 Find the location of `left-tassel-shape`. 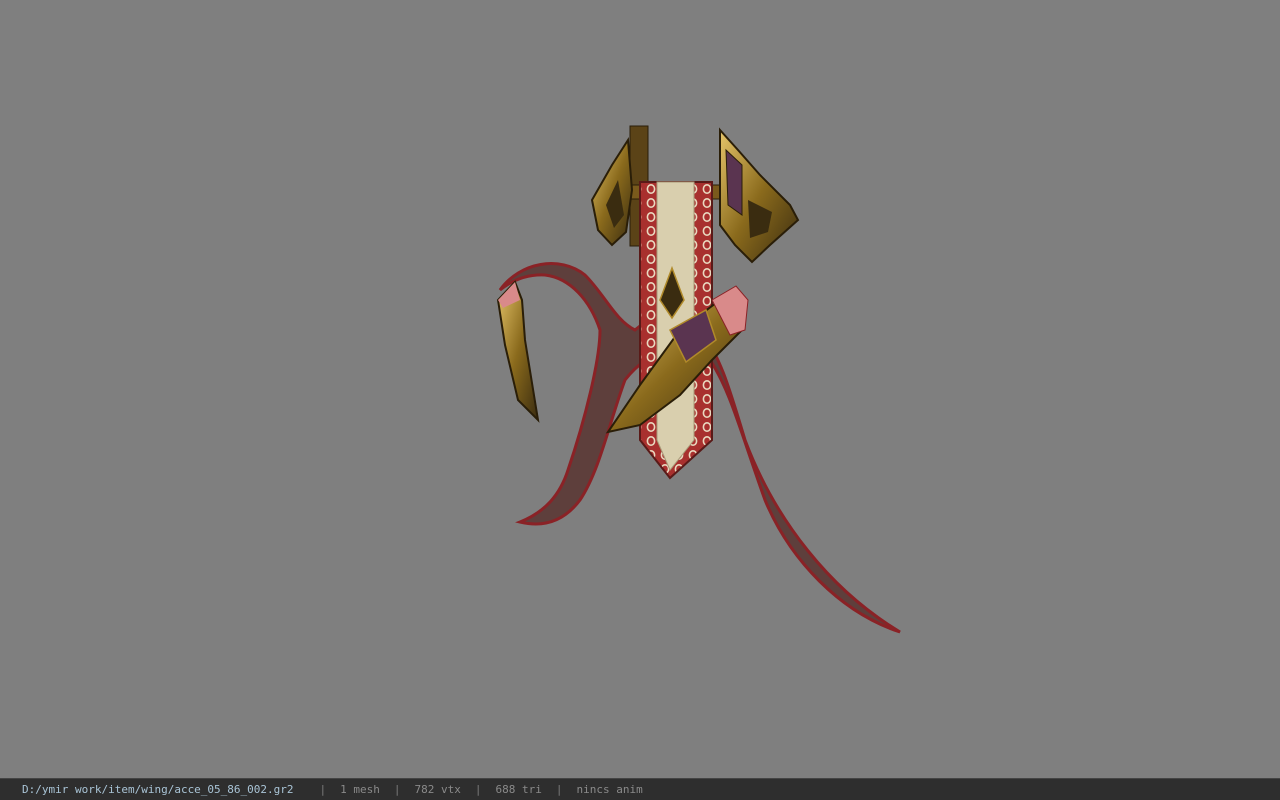

left-tassel-shape is located at coordinates (518, 351).